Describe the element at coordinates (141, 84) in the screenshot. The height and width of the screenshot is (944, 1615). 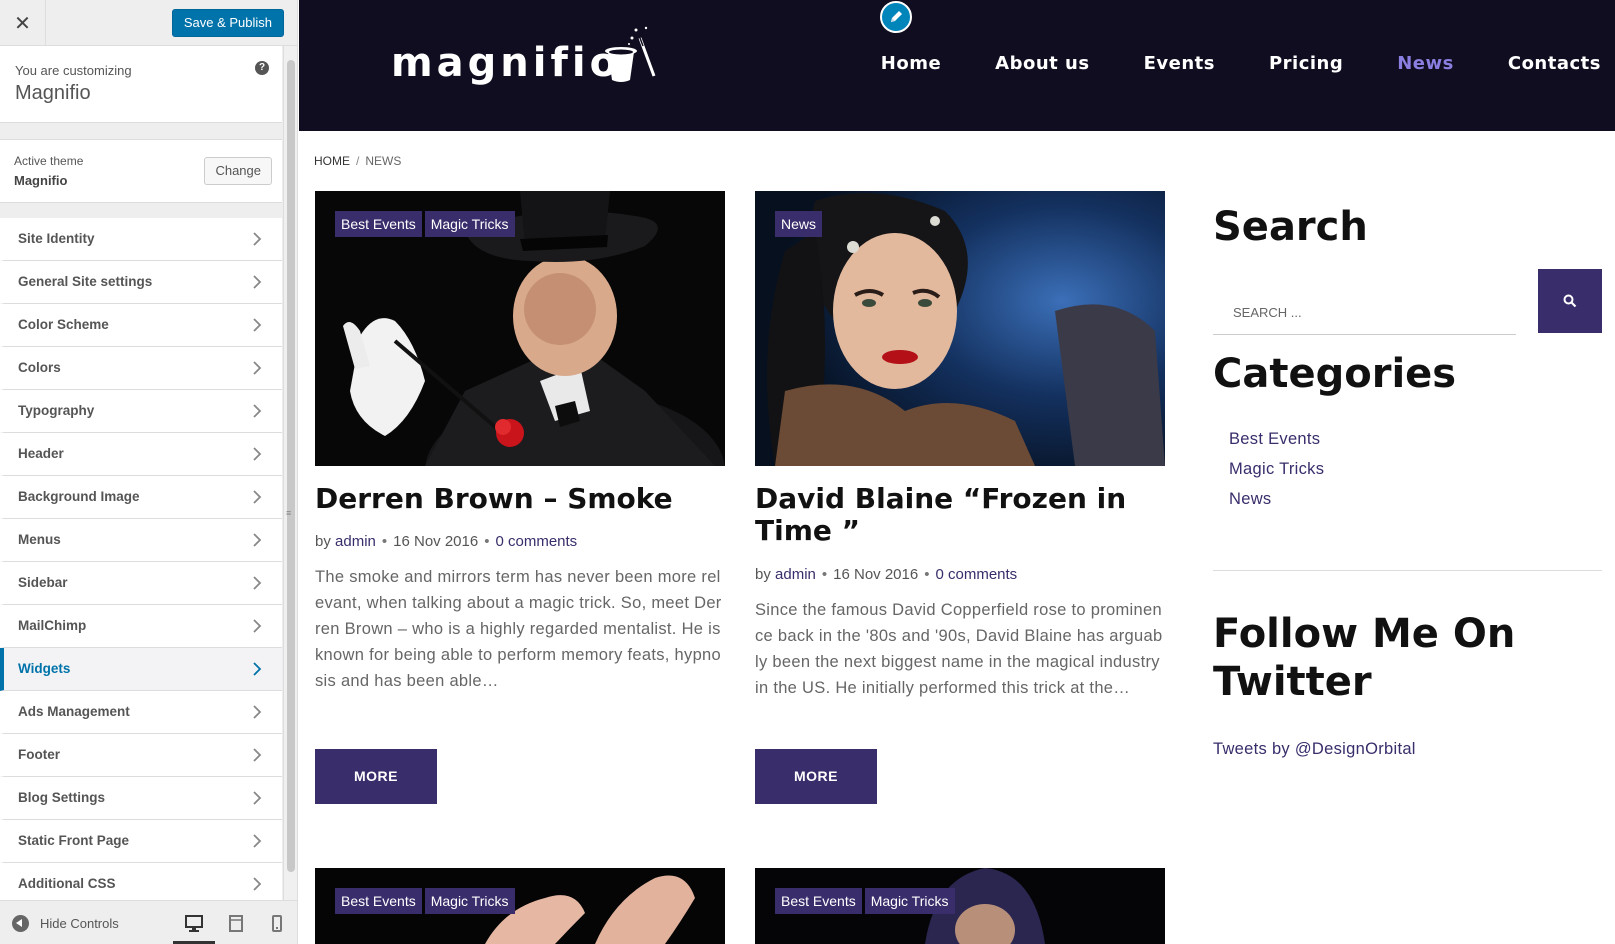
I see `customizing-info: You are customizing Magnifio ?` at that location.